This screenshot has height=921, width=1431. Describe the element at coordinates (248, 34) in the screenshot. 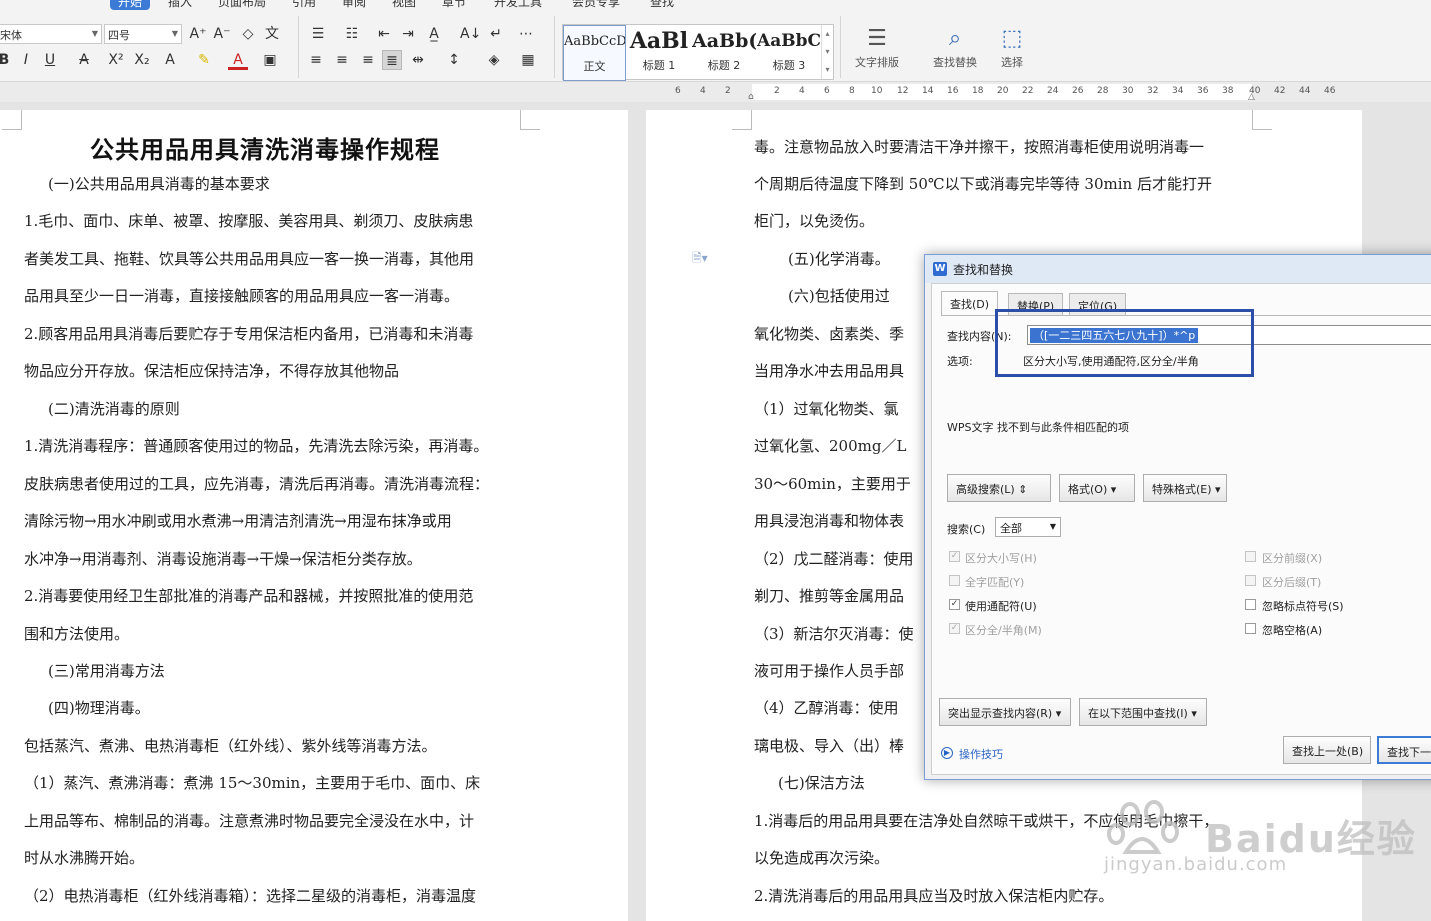

I see `clear-format-icon: ◇` at that location.